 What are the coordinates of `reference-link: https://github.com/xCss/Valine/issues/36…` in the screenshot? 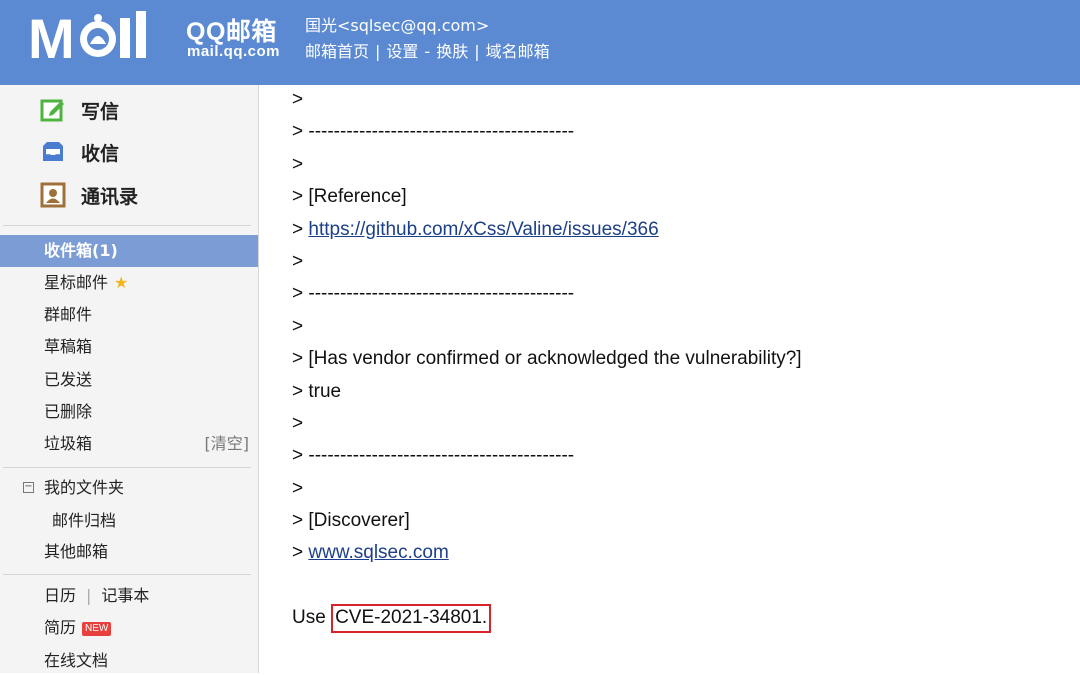 It's located at (483, 229).